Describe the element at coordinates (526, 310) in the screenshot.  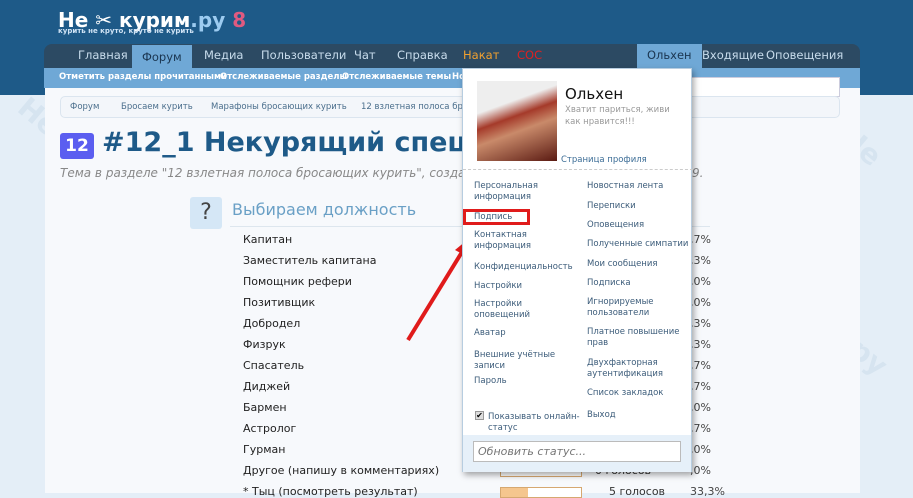
I see `menu-item-left: Настройки оповещений` at that location.